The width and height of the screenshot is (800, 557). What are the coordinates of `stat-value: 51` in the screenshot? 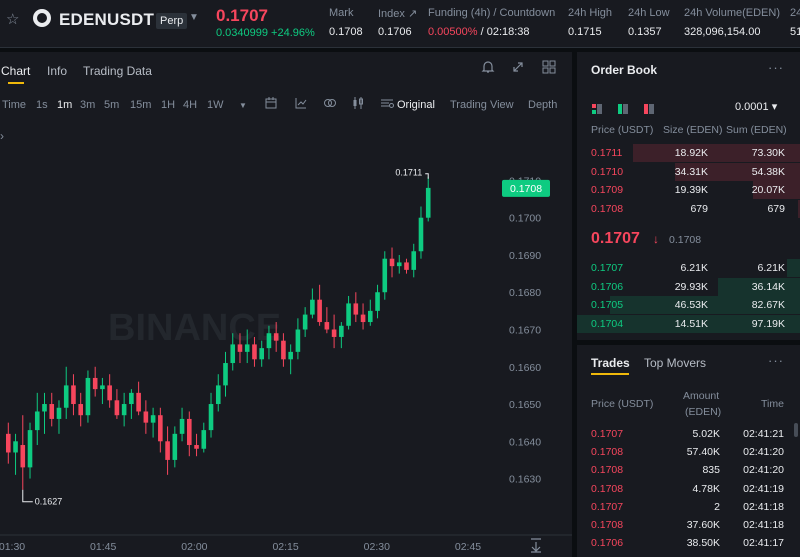 It's located at (795, 32).